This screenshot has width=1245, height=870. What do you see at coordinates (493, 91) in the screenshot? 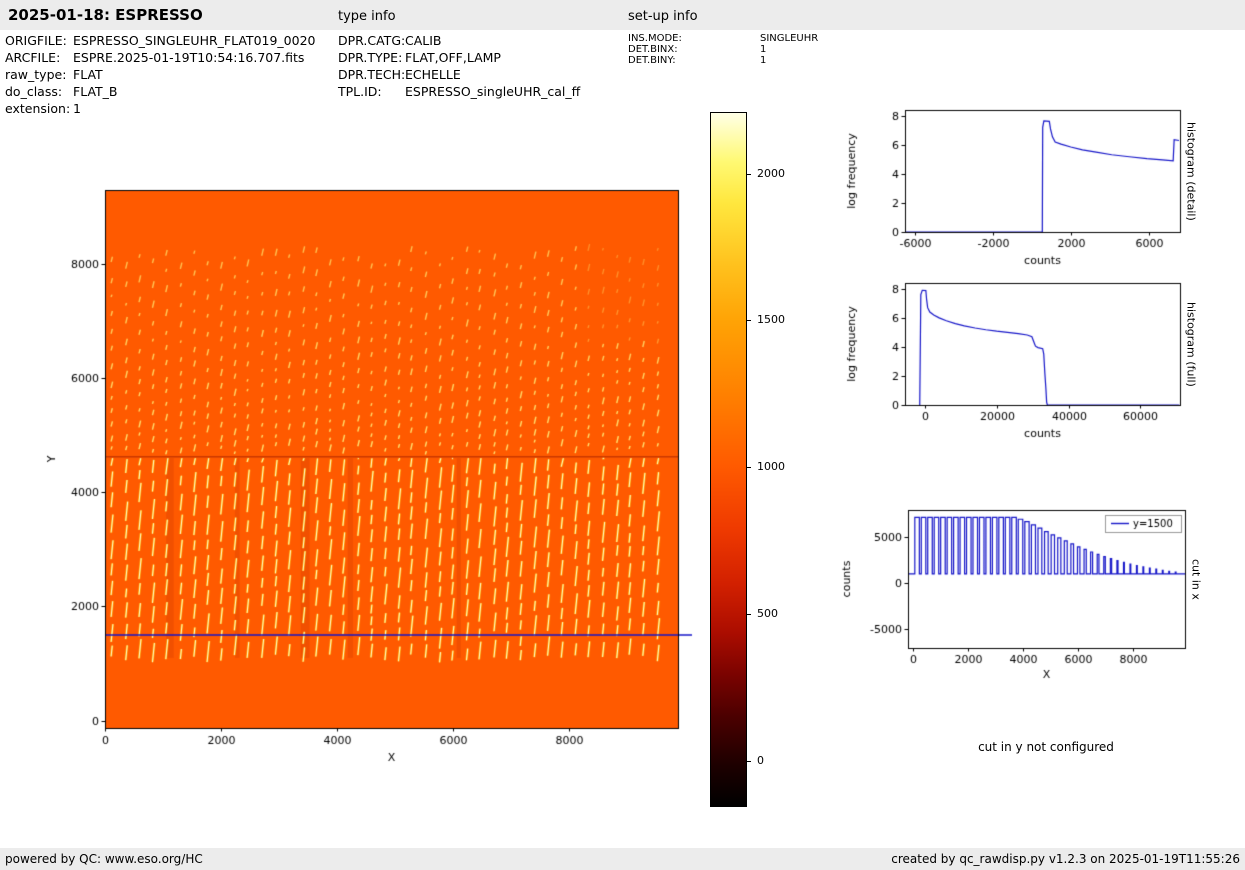
I see `meta-value: ESPRESSO_singleUHR_cal_ff` at bounding box center [493, 91].